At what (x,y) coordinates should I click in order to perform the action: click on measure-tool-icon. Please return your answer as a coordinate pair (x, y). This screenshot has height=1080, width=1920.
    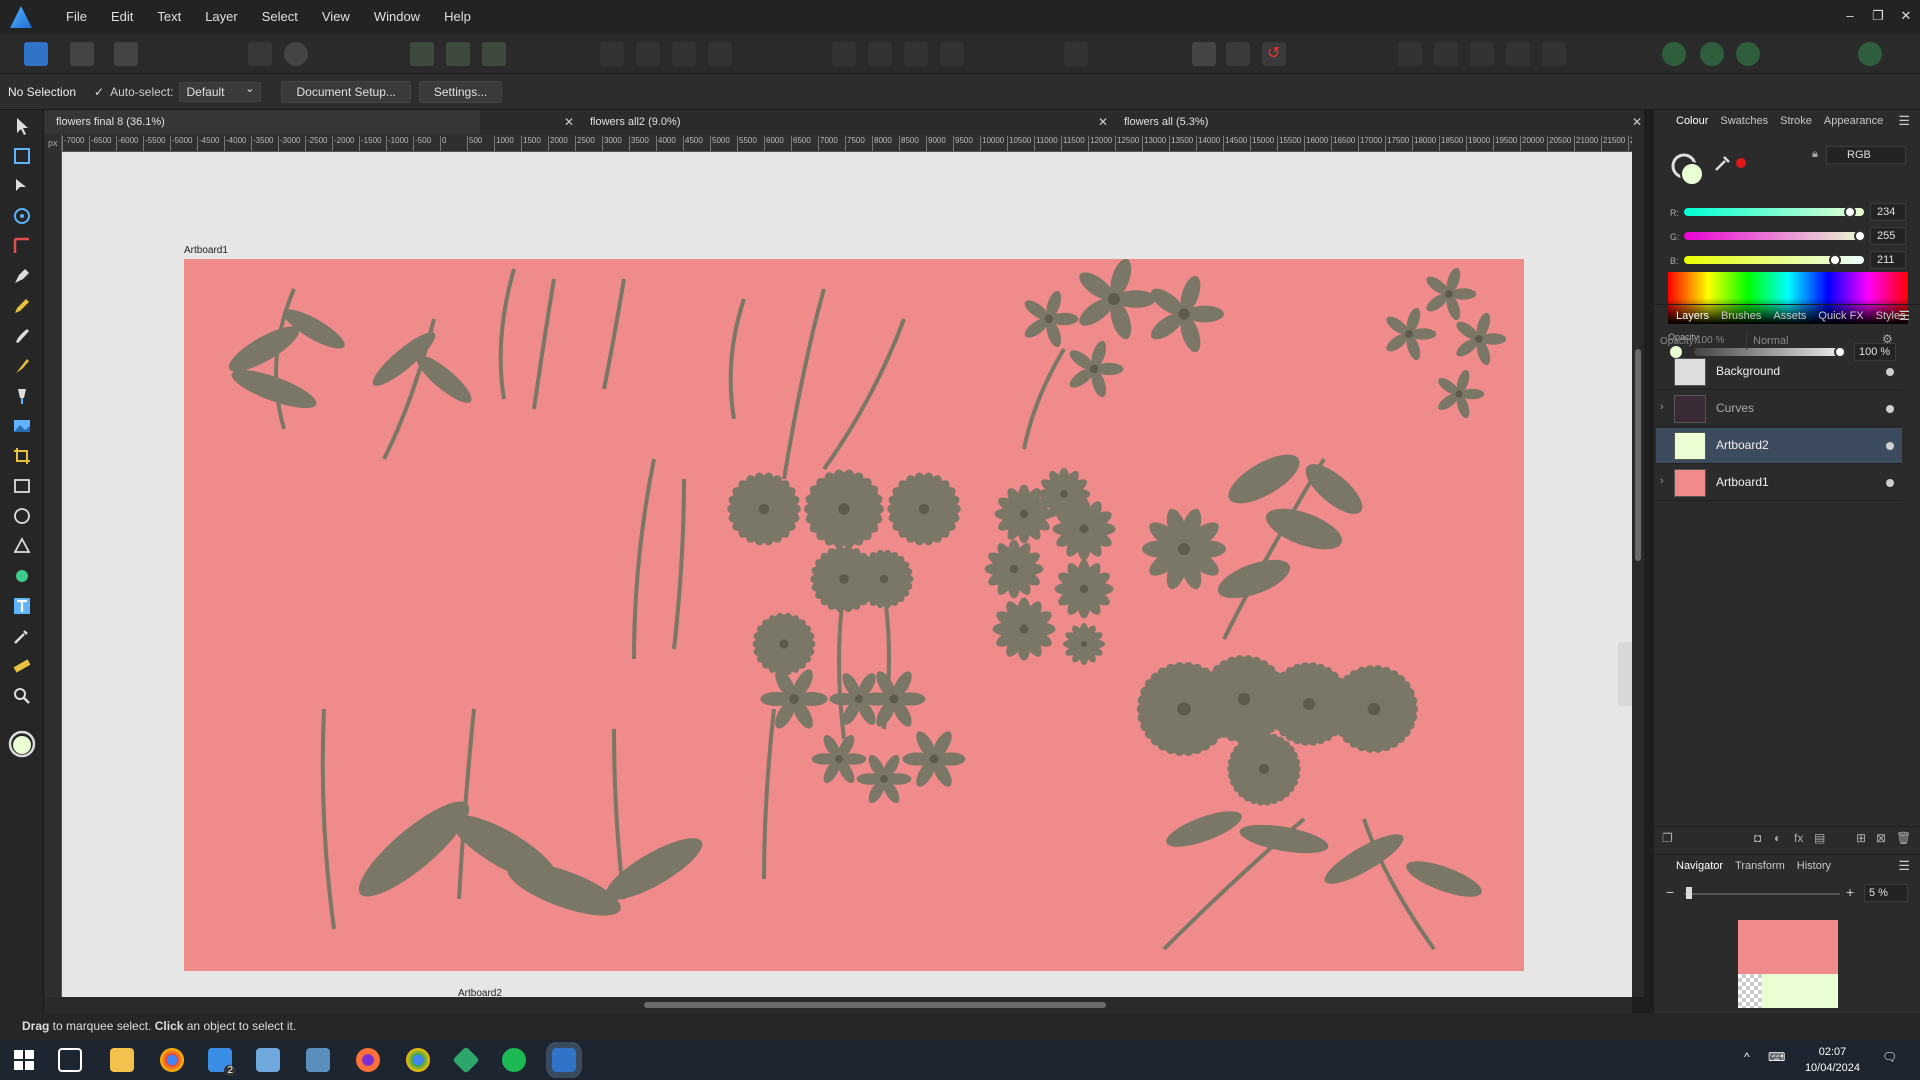
    Looking at the image, I should click on (22, 666).